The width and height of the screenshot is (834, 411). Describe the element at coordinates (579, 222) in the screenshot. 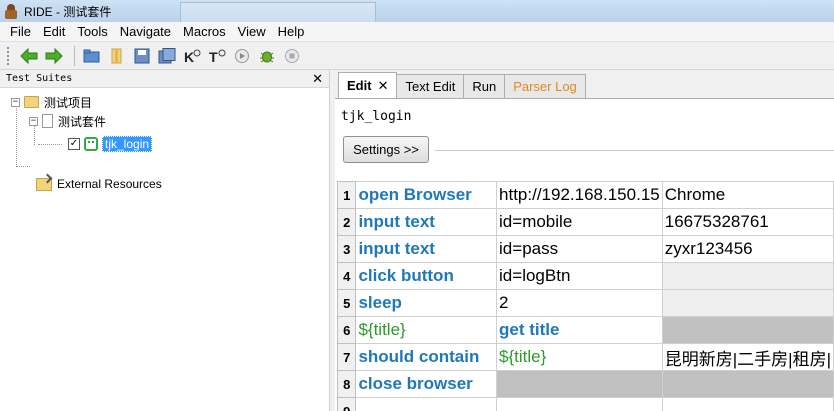

I see `grid-cell: id=mobile` at that location.